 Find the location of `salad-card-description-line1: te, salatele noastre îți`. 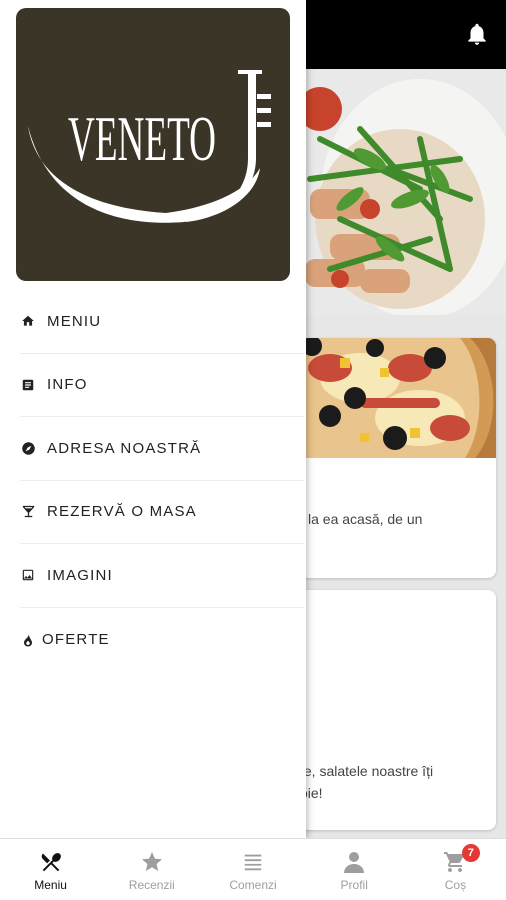

salad-card-description-line1: te, salatele noastre îți is located at coordinates (367, 771).